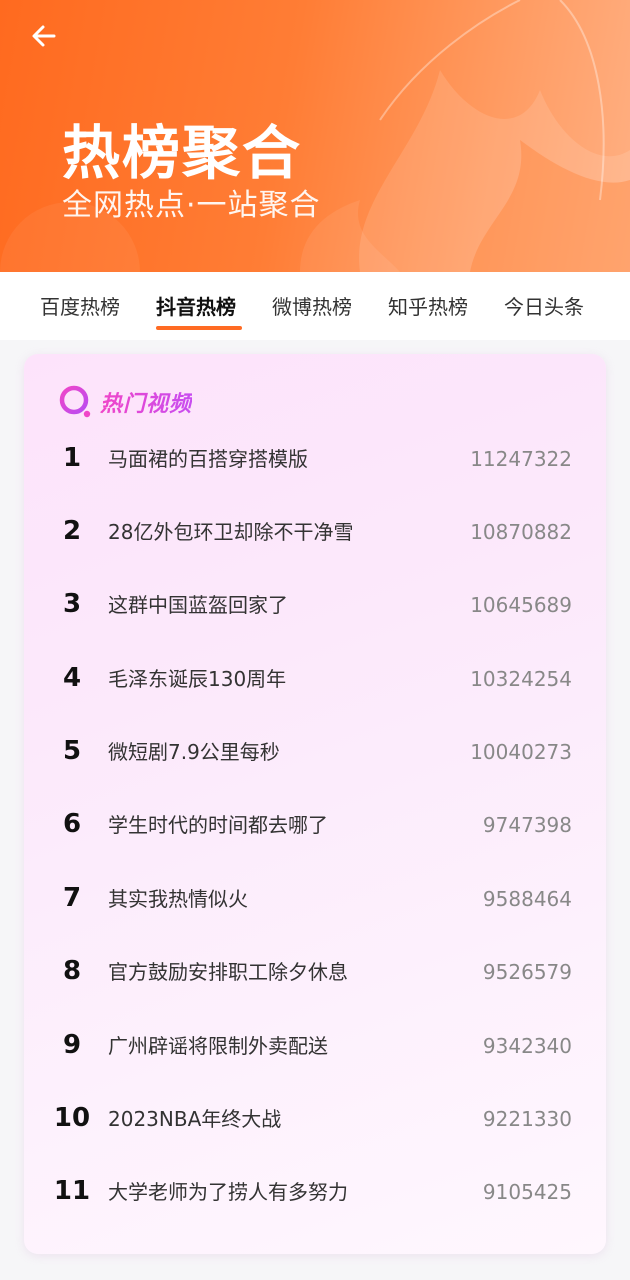  Describe the element at coordinates (208, 459) in the screenshot. I see `item-title: 马面裙的百搭穿搭模版` at that location.